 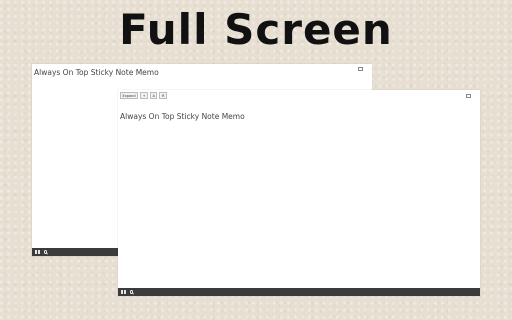 What do you see at coordinates (182, 116) in the screenshot?
I see `front-window-title: Always On Top Sticky Note Memo` at bounding box center [182, 116].